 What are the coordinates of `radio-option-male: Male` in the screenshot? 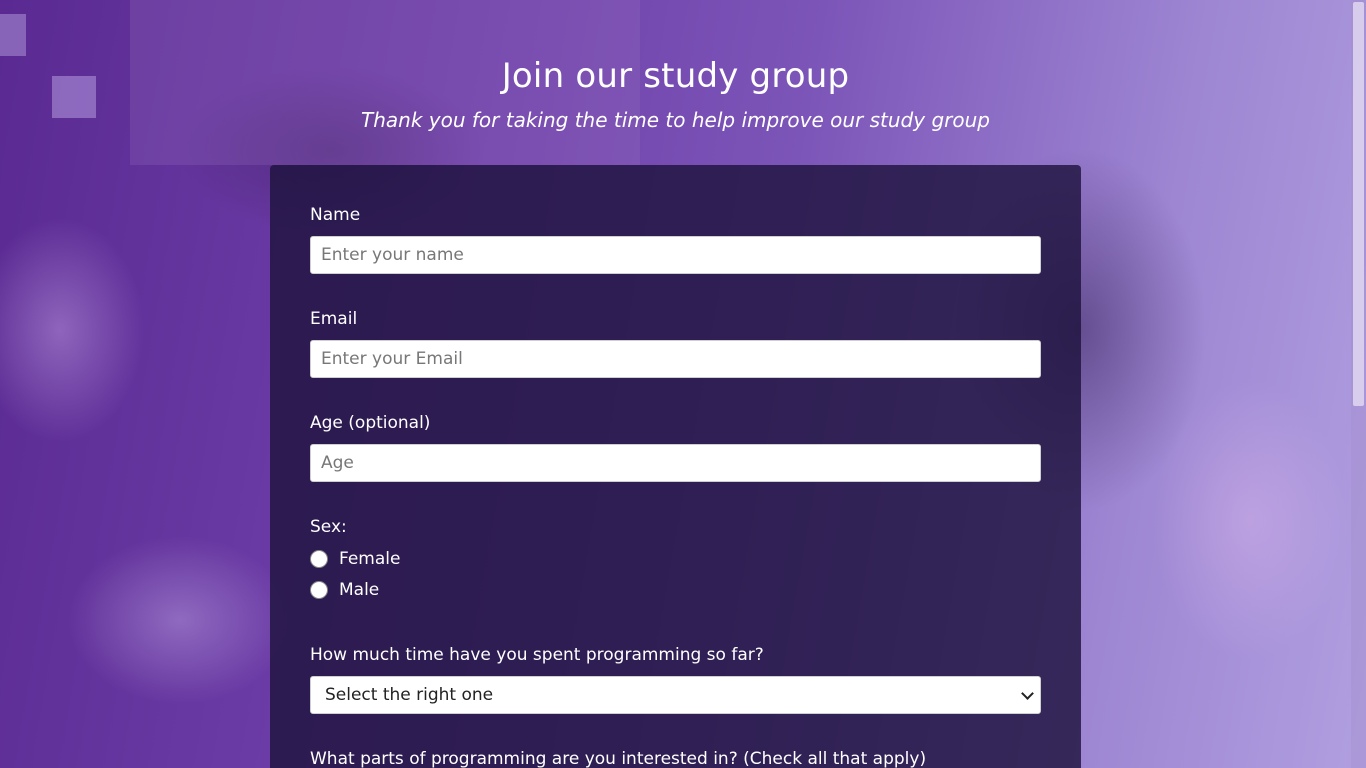 It's located at (344, 590).